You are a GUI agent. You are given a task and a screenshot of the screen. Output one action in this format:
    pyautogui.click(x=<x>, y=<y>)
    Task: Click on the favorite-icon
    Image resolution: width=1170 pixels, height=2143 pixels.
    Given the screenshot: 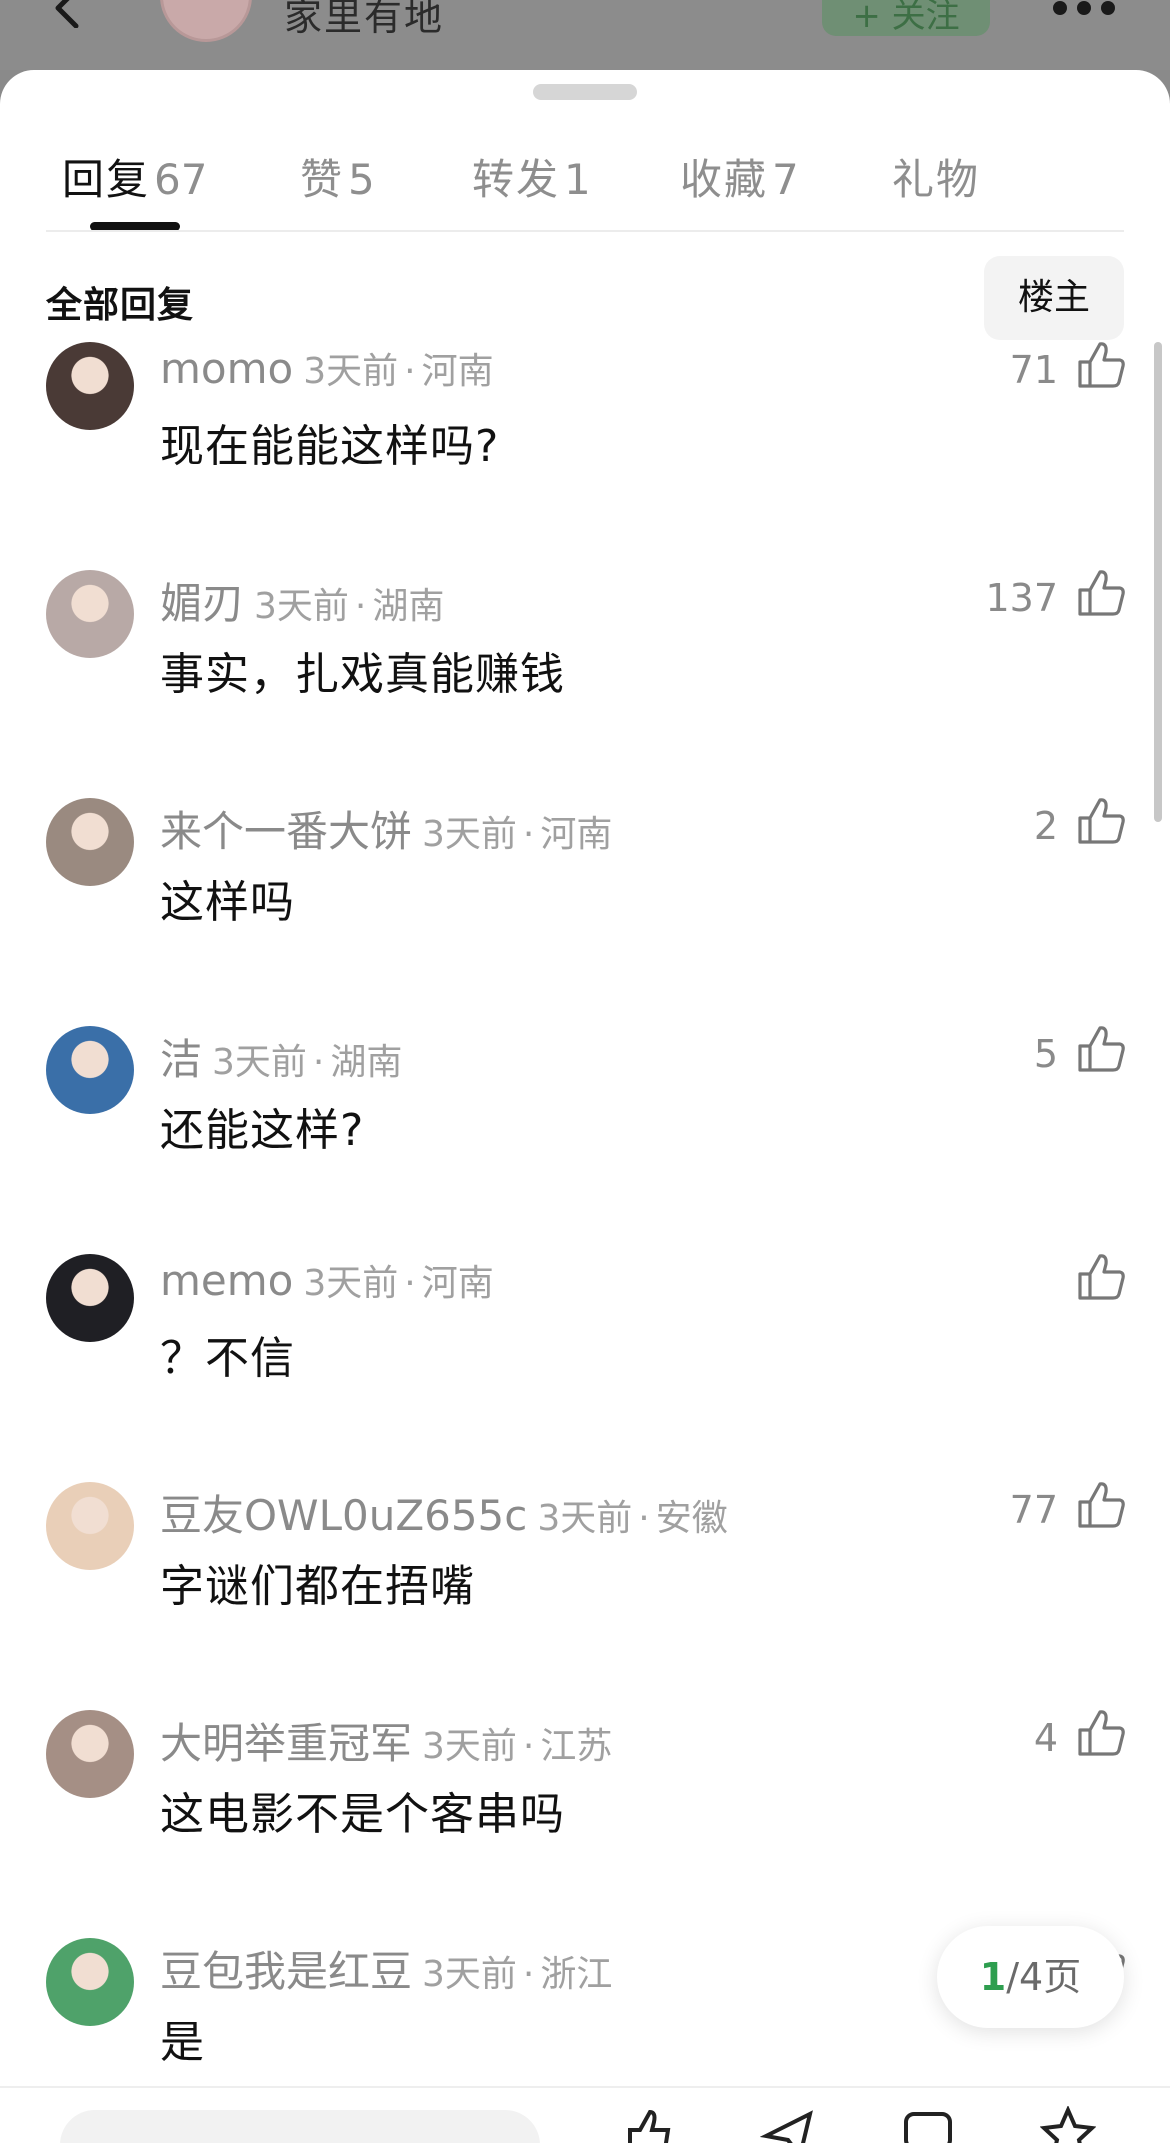 What is the action you would take?
    pyautogui.click(x=1068, y=2124)
    